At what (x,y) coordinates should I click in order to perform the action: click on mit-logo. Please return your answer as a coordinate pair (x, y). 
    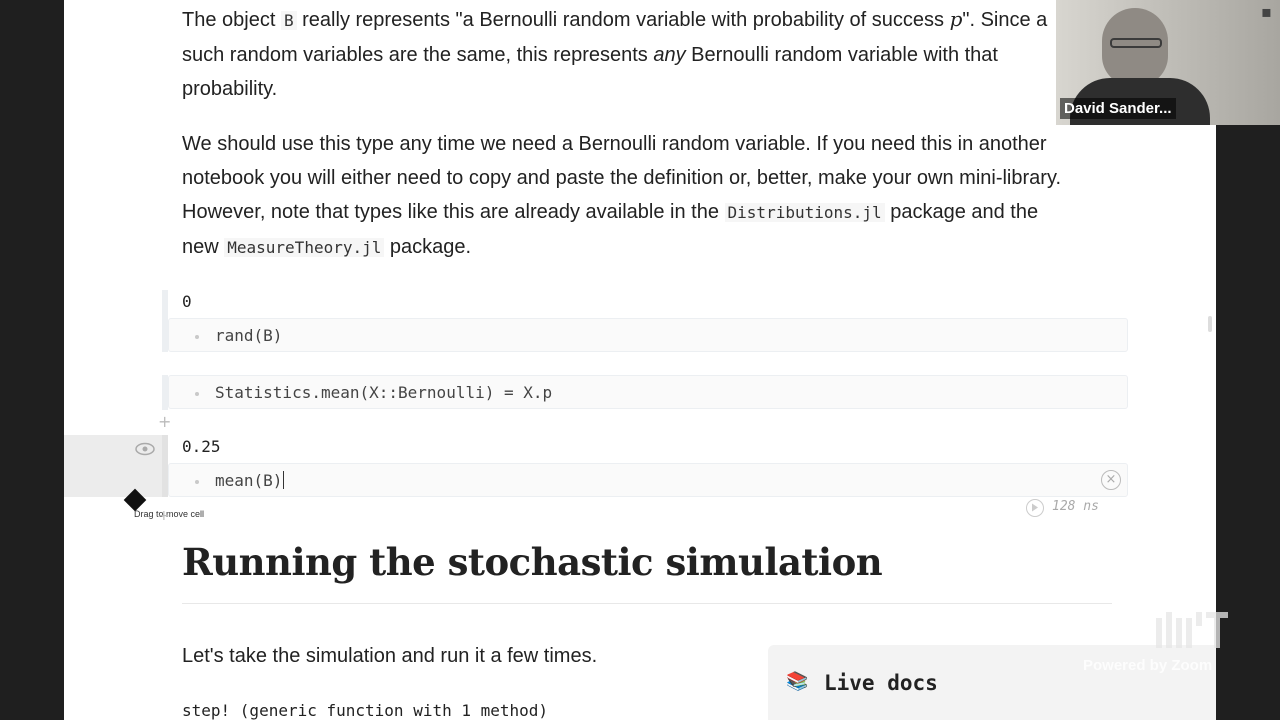
    Looking at the image, I should click on (1193, 631).